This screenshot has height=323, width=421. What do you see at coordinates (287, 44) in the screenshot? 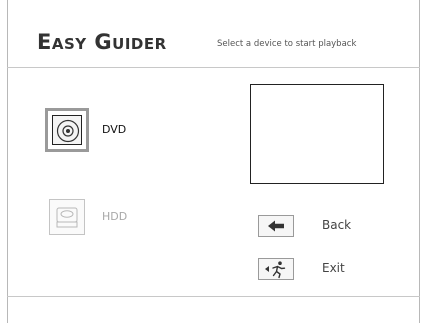
I see `instruction-text: Select a device to start playback` at bounding box center [287, 44].